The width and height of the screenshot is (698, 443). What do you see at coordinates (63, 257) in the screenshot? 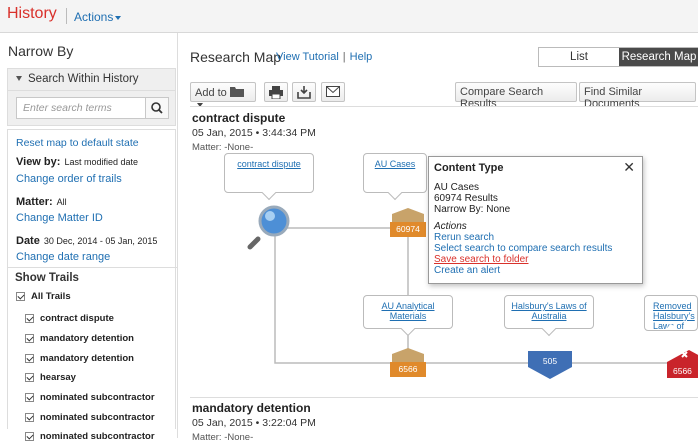
I see `change-date-link: Change date range` at bounding box center [63, 257].